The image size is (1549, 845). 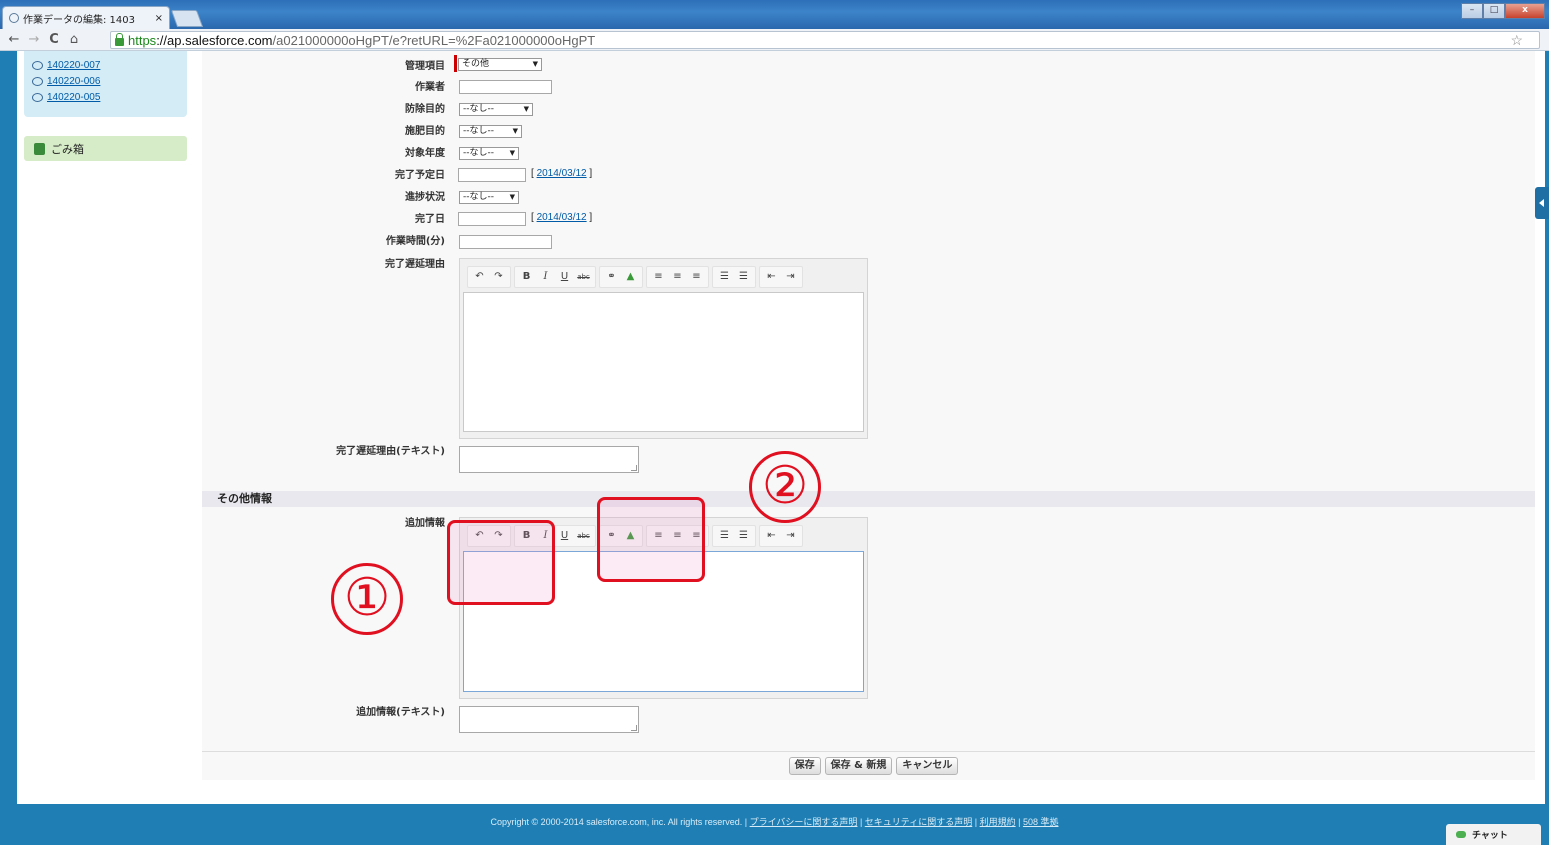 What do you see at coordinates (105, 65) in the screenshot?
I see `list-item: 140220-007` at bounding box center [105, 65].